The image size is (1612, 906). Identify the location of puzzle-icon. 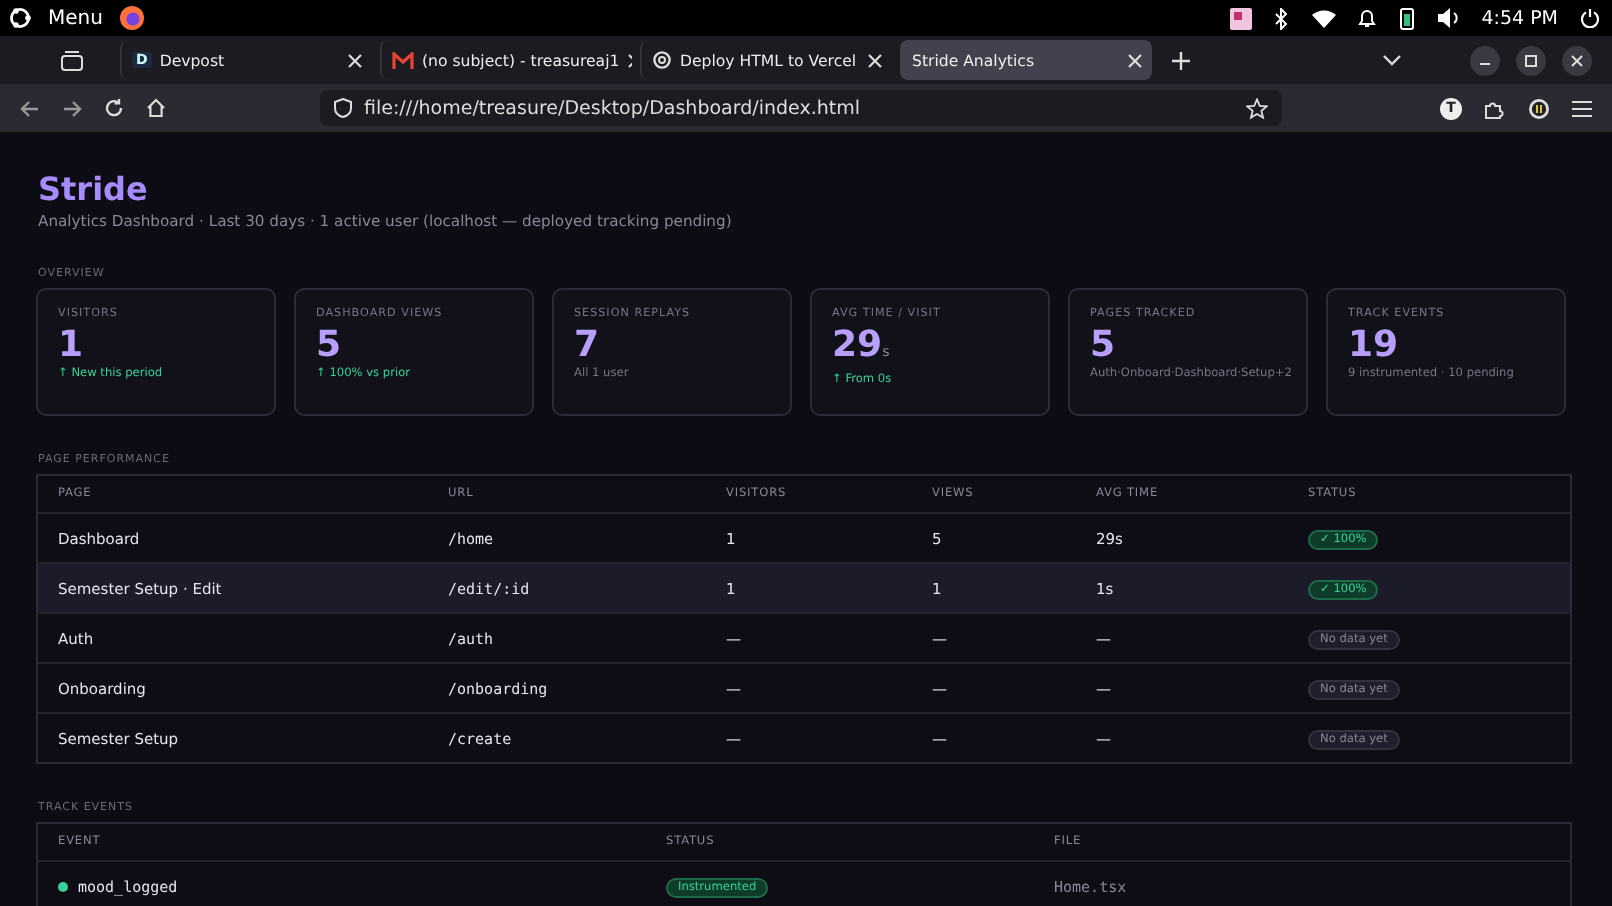
(1495, 108).